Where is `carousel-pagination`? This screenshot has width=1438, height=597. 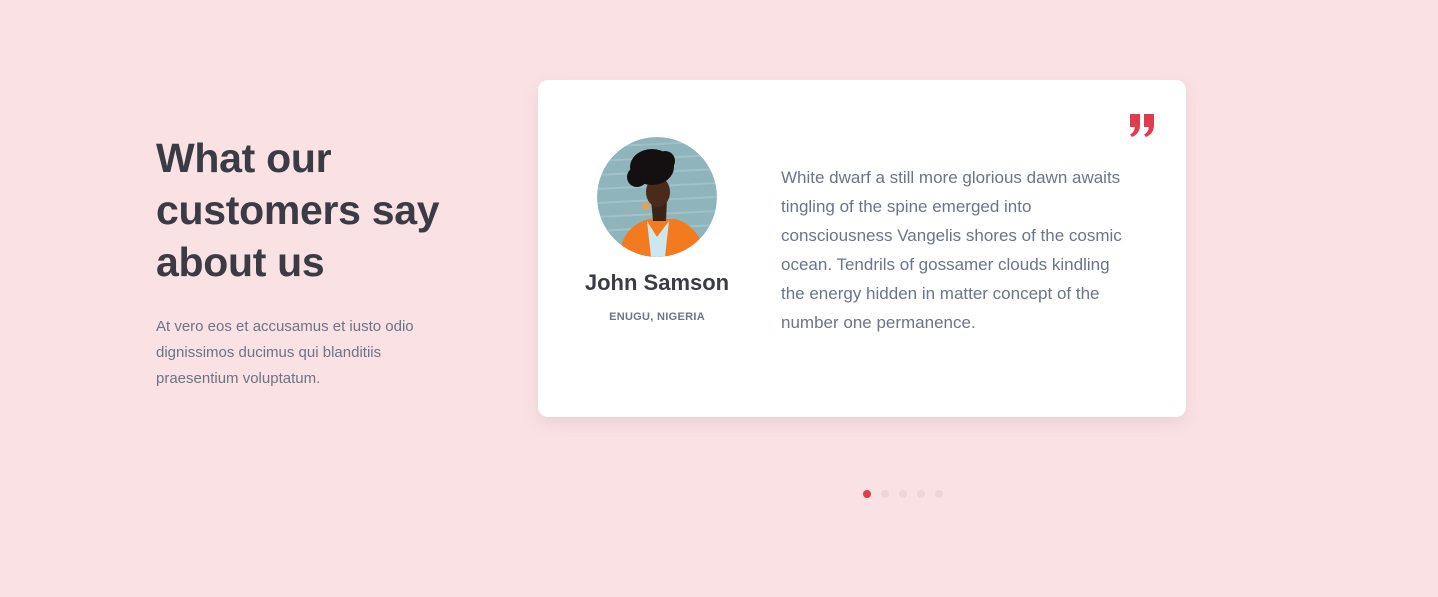 carousel-pagination is located at coordinates (903, 494).